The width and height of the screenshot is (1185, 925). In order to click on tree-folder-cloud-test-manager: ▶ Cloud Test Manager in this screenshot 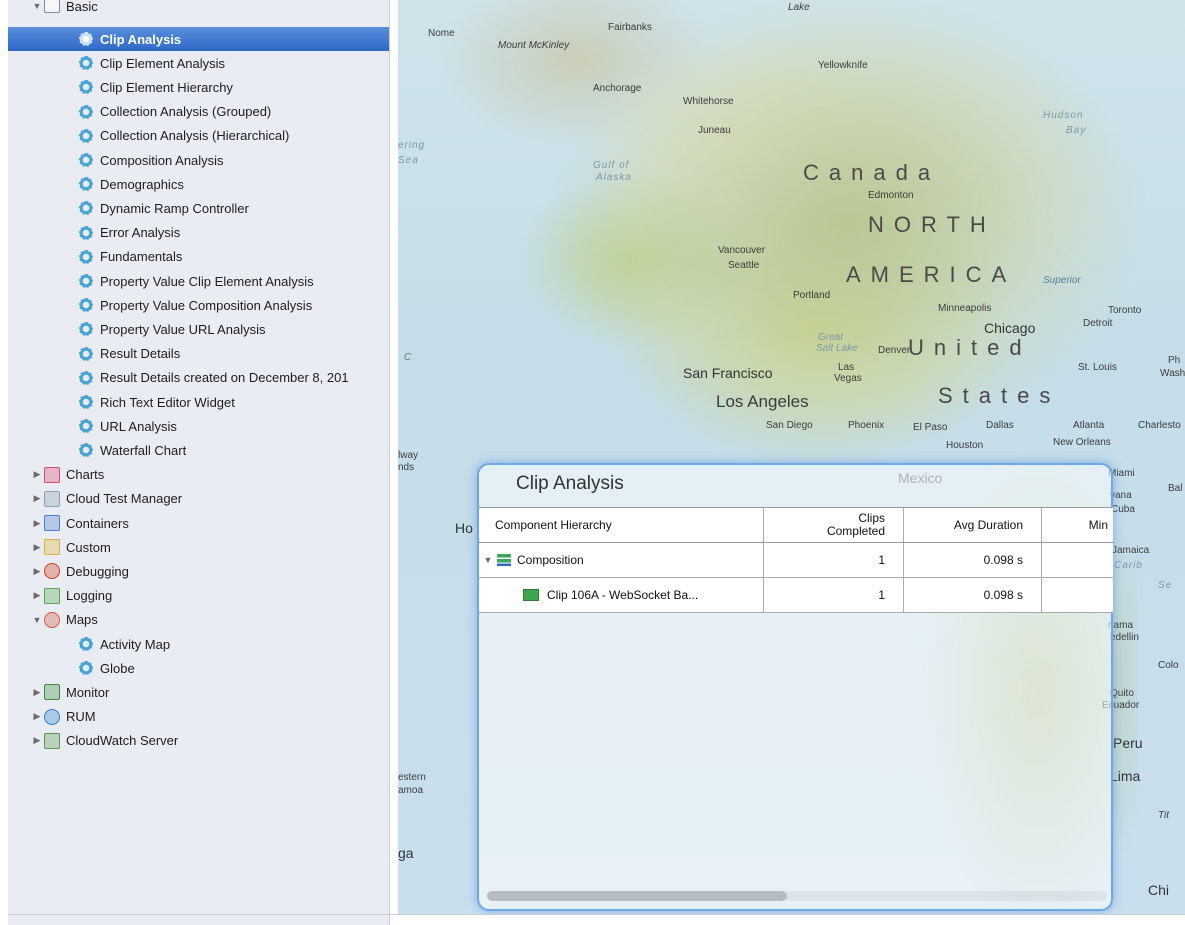, I will do `click(106, 499)`.